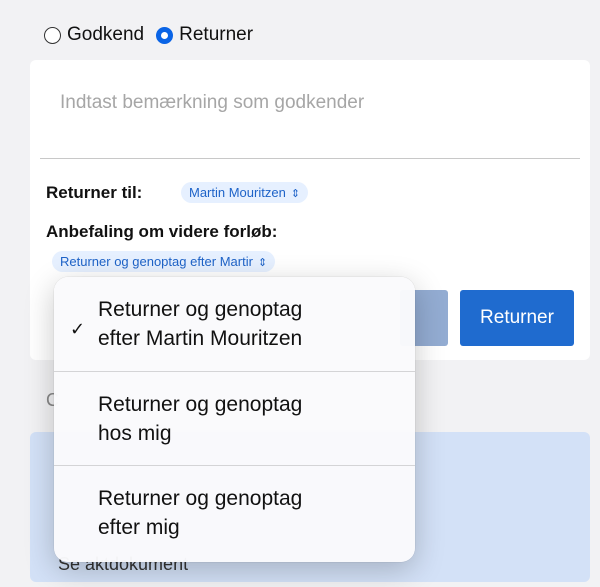 The image size is (600, 587). What do you see at coordinates (237, 192) in the screenshot?
I see `return-to-value: Martin Mouritzen` at bounding box center [237, 192].